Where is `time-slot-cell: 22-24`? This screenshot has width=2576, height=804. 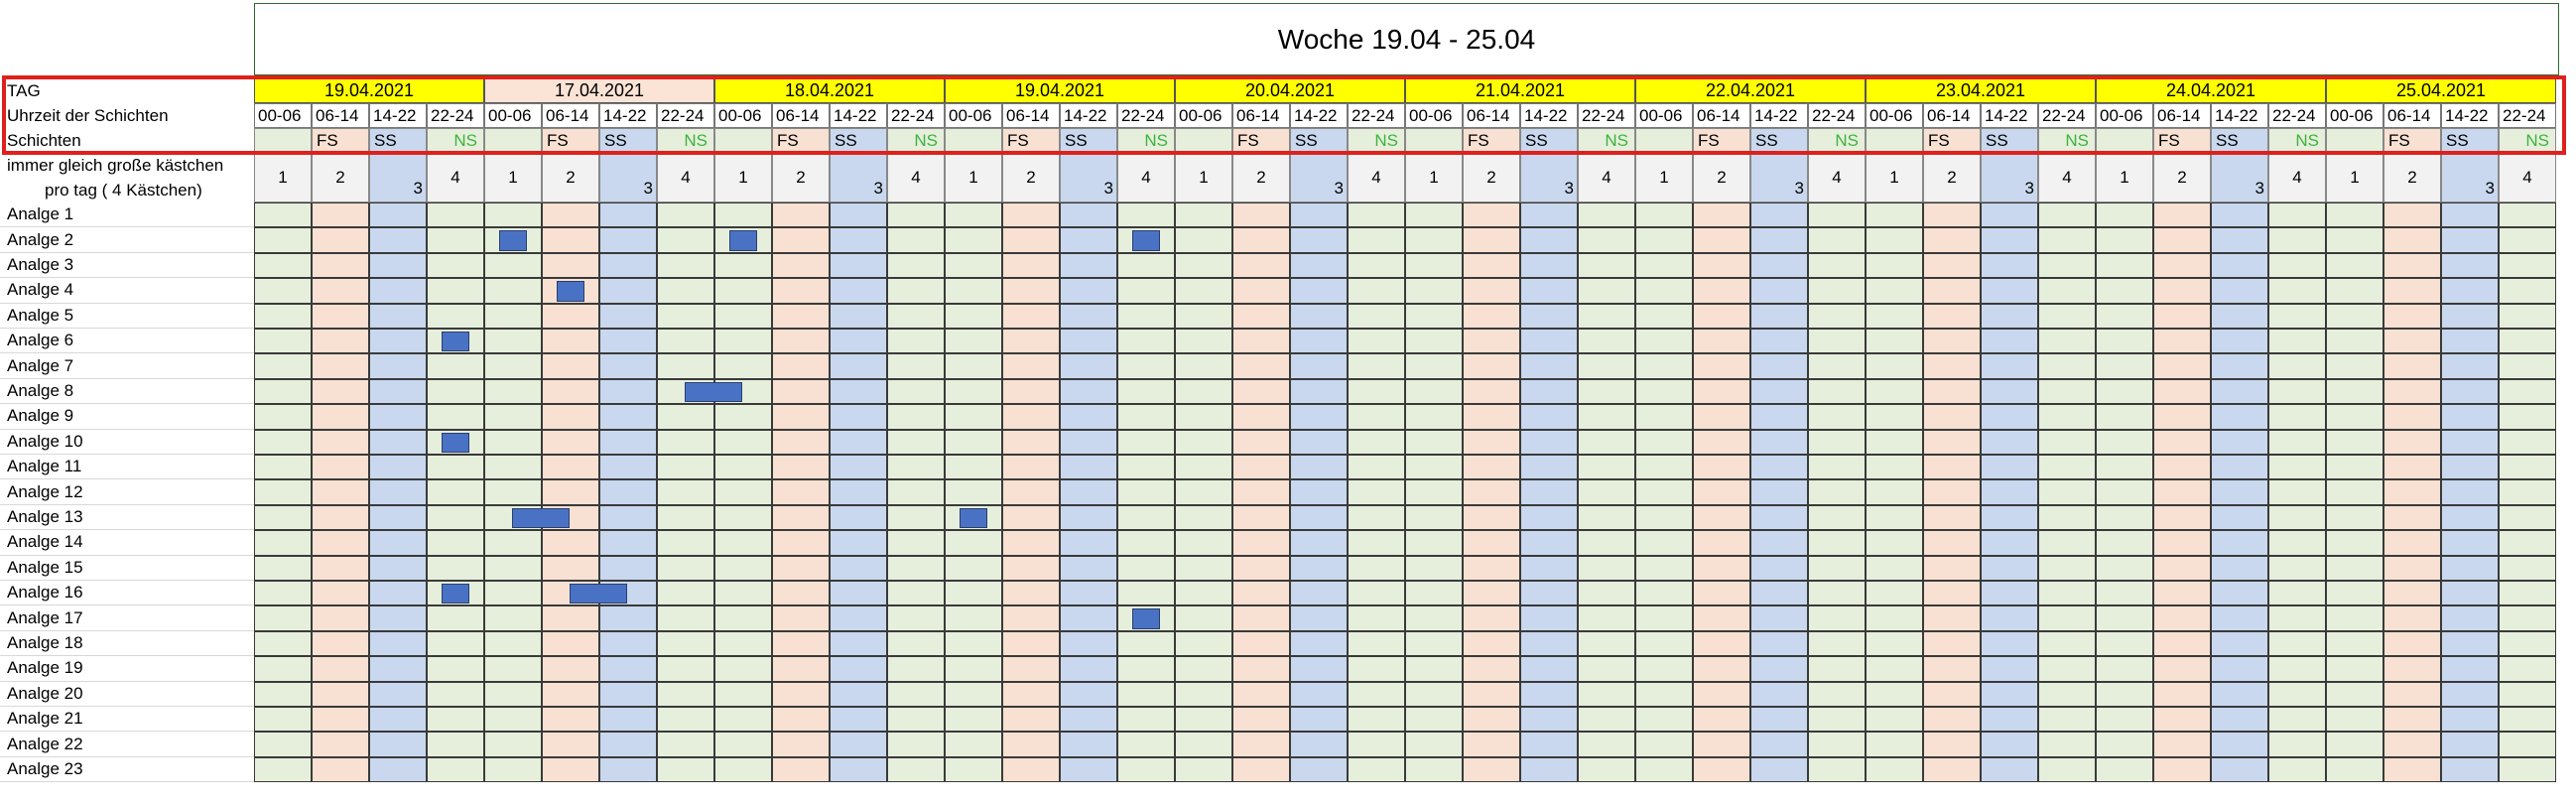
time-slot-cell: 22-24 is located at coordinates (1376, 115).